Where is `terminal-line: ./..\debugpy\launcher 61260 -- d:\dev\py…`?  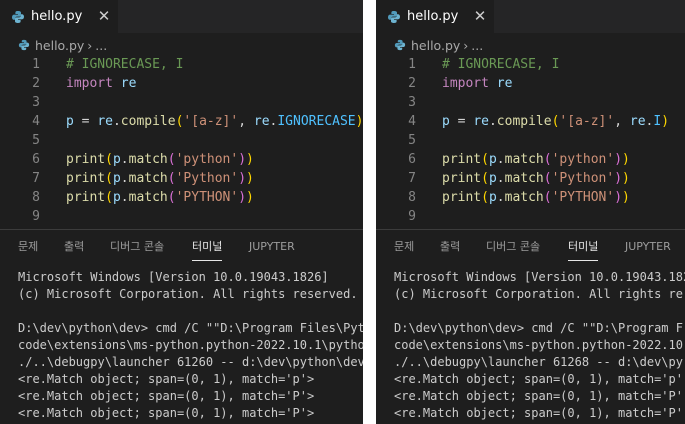
terminal-line: ./..\debugpy\launcher 61260 -- d:\dev\py… is located at coordinates (190, 362).